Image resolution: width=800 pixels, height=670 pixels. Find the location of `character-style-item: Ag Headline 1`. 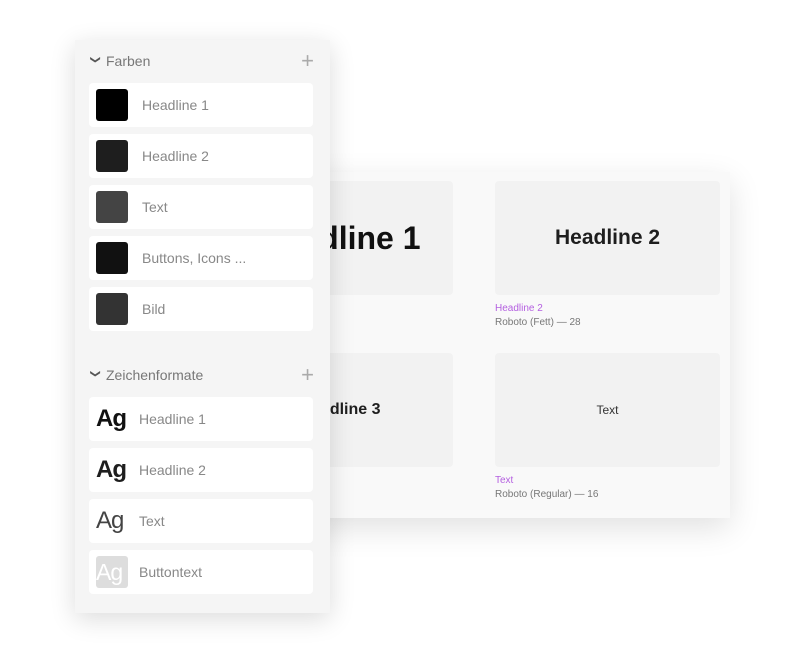

character-style-item: Ag Headline 1 is located at coordinates (201, 419).